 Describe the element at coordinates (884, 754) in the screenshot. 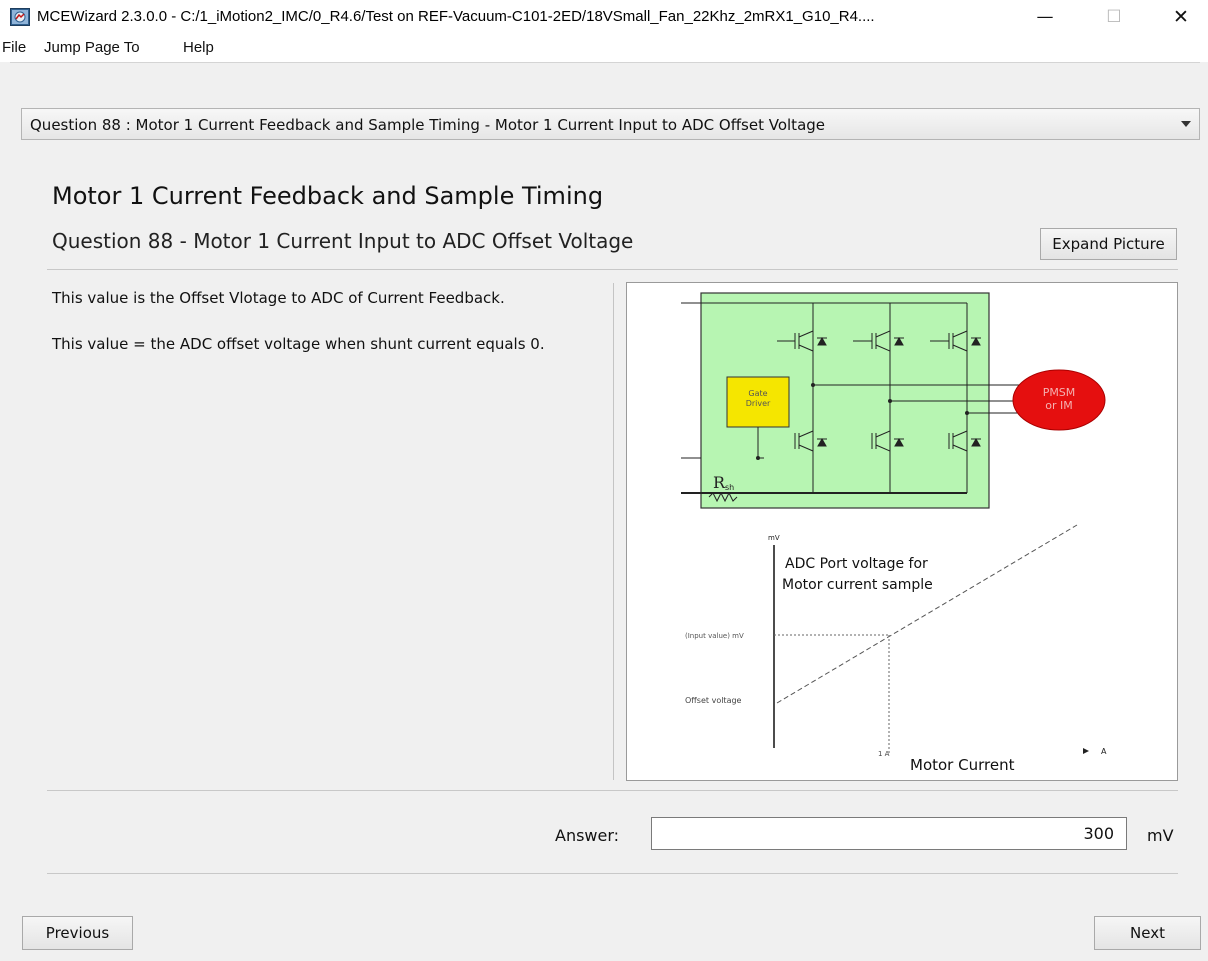

I see `x-tick-label: 1 A` at that location.